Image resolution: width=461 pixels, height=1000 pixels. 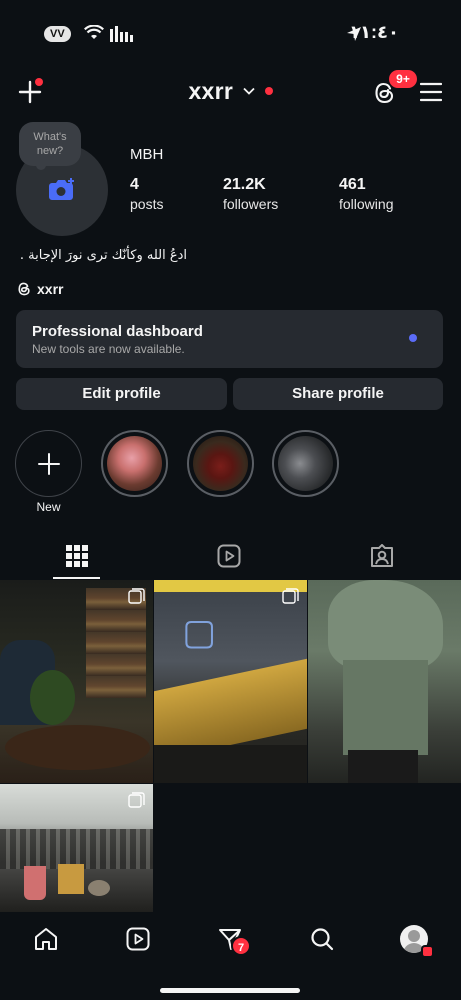 What do you see at coordinates (230, 681) in the screenshot?
I see `post-thumbnail-2: ▢` at bounding box center [230, 681].